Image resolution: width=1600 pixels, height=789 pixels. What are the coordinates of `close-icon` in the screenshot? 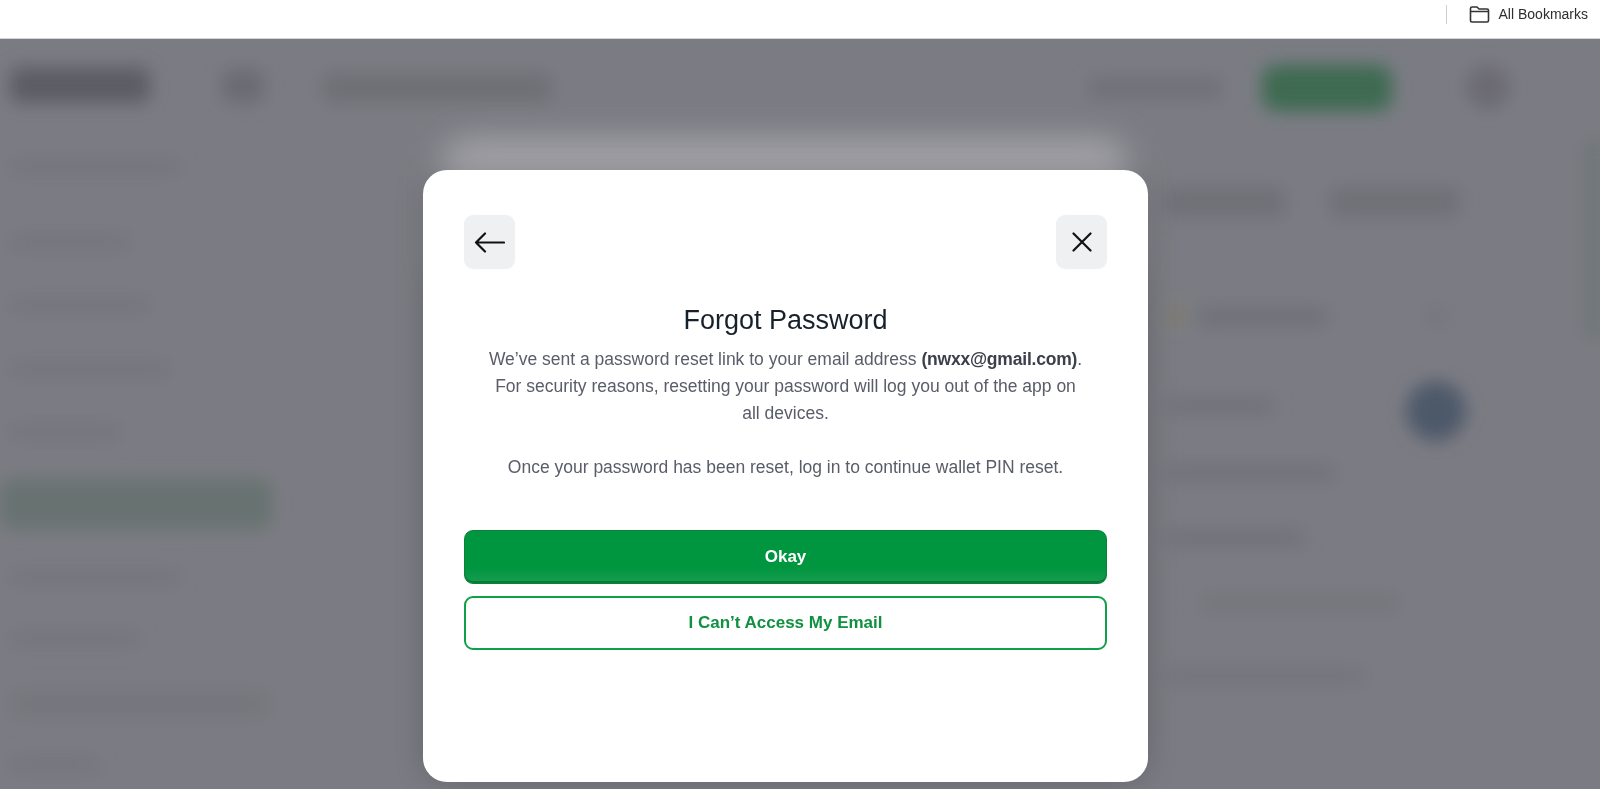 It's located at (1081, 242).